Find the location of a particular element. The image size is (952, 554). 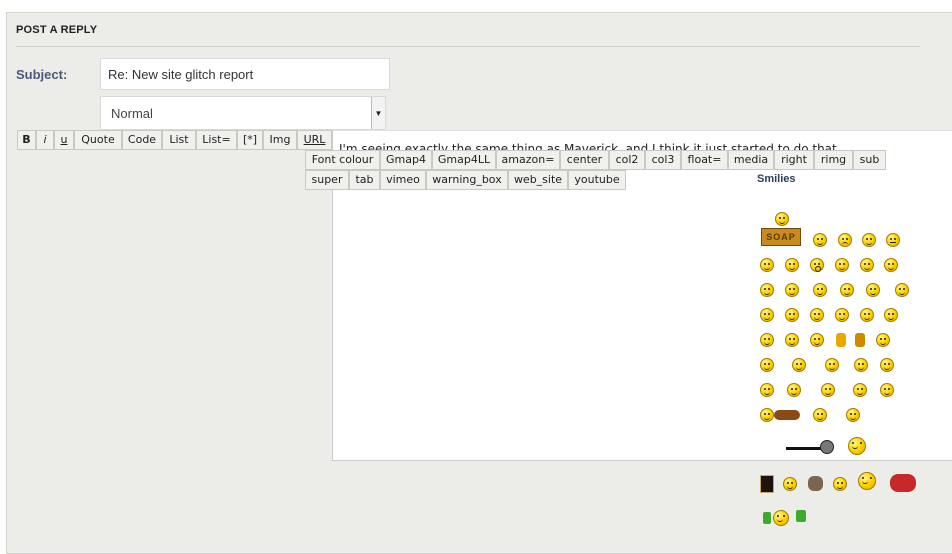

scared-icon is located at coordinates (767, 365).